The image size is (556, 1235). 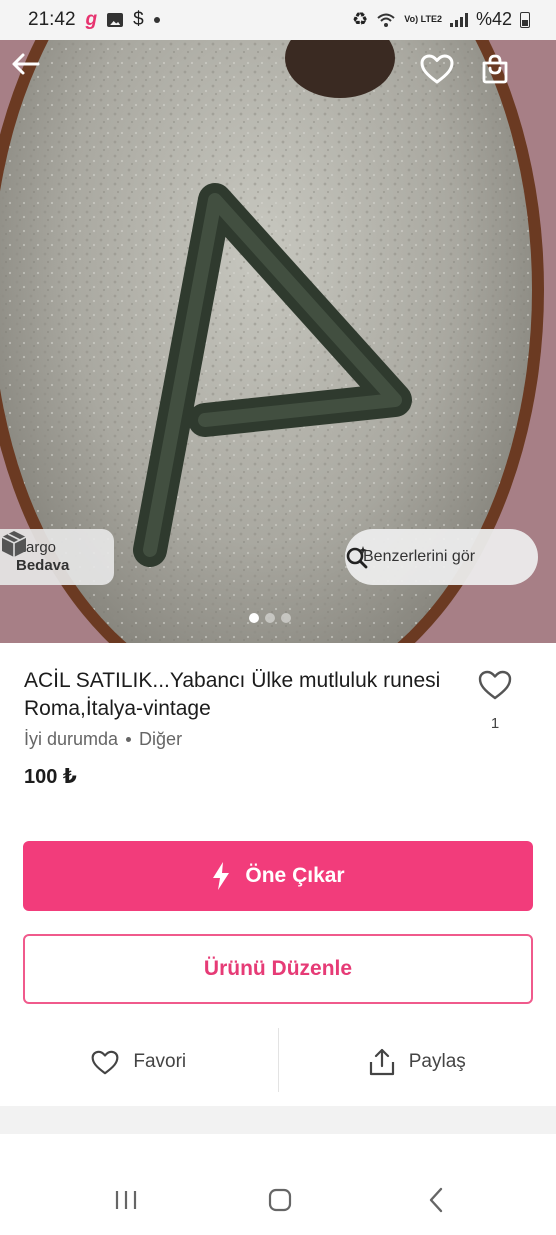 I want to click on status-time: 21:42, so click(x=52, y=19).